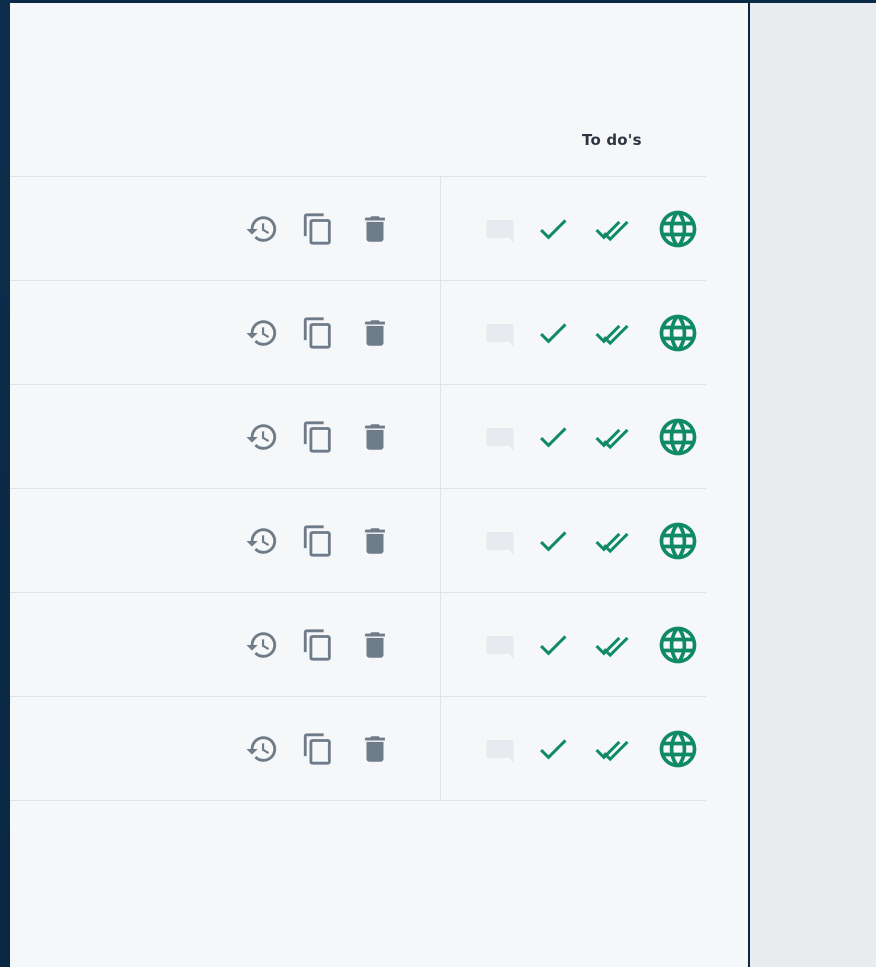  What do you see at coordinates (612, 140) in the screenshot?
I see `column-header-todos: To do's` at bounding box center [612, 140].